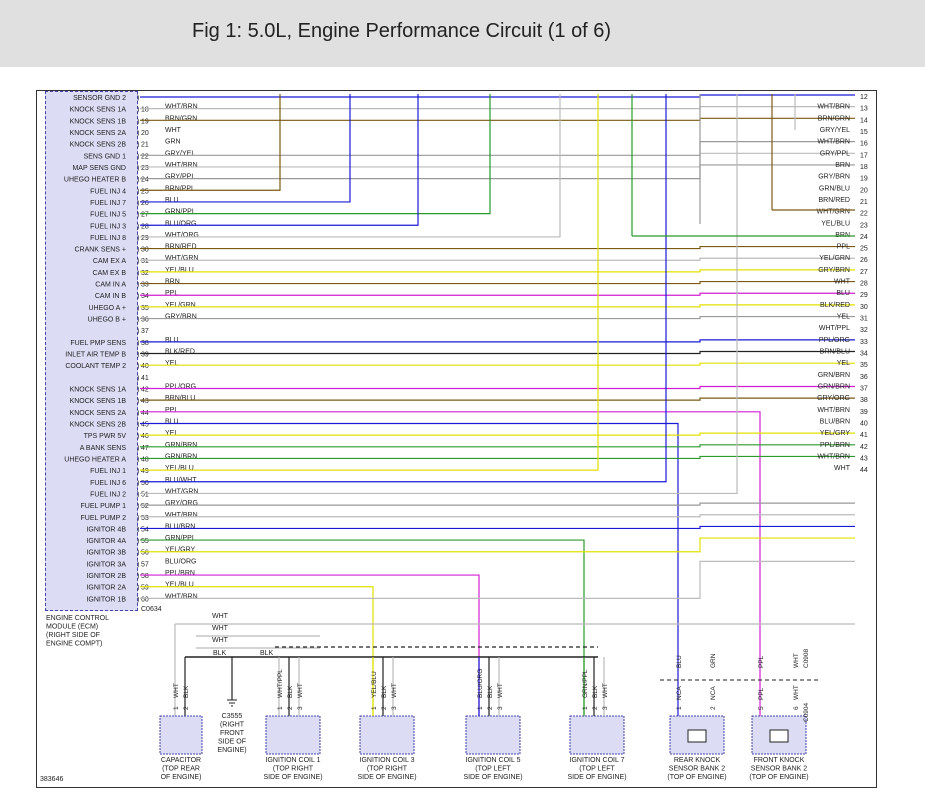 The width and height of the screenshot is (925, 808). I want to click on ecm-module-label: ENGINE CONTROL, so click(77, 618).